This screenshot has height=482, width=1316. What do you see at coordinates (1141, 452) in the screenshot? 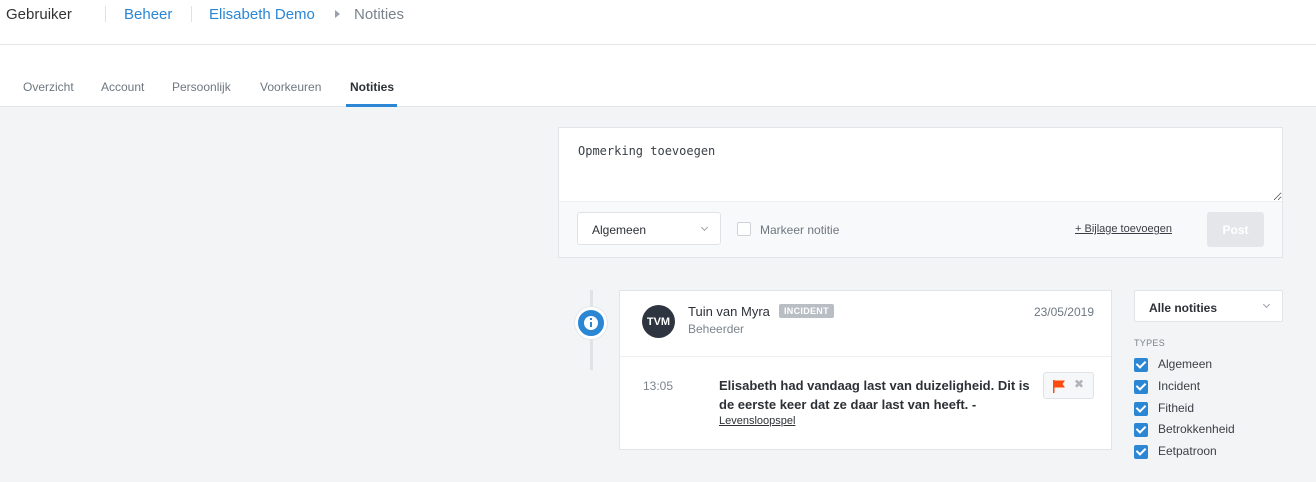
I see `type-checkbox-eating` at bounding box center [1141, 452].